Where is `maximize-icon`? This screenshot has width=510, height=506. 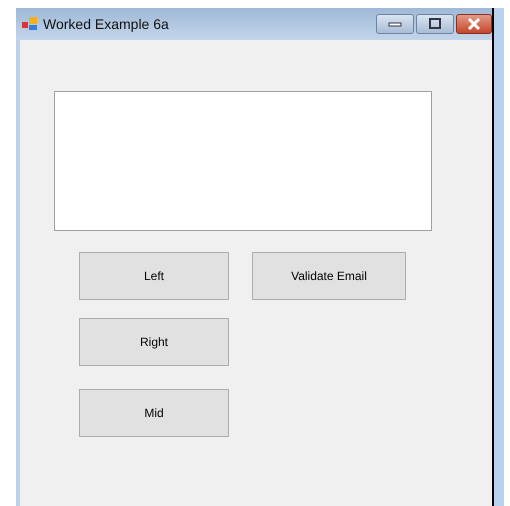
maximize-icon is located at coordinates (435, 24).